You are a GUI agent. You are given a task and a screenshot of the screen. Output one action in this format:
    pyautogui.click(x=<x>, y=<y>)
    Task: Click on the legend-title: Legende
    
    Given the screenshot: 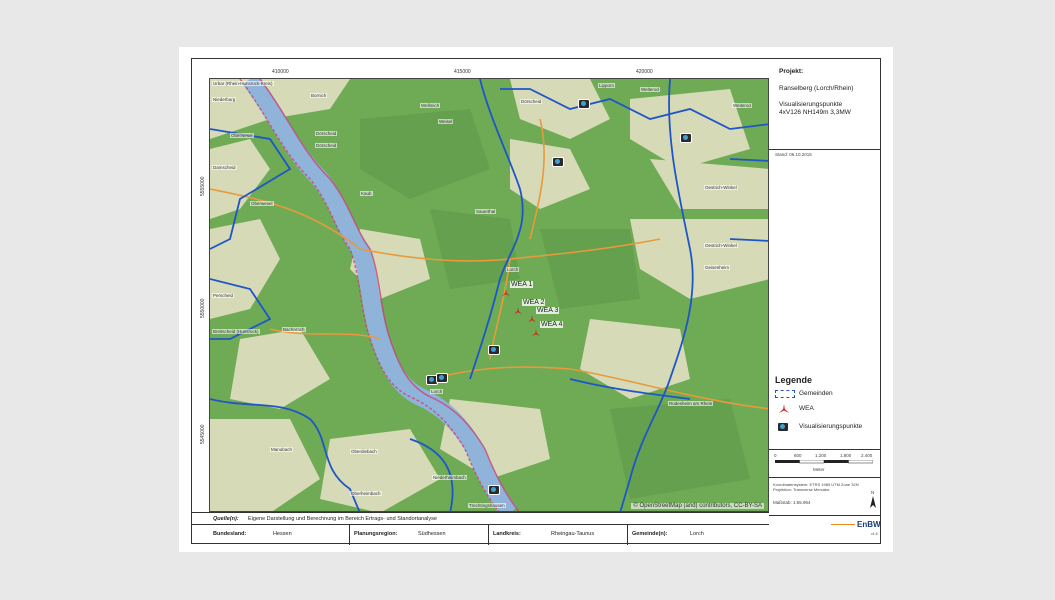 What is the action you would take?
    pyautogui.click(x=794, y=380)
    